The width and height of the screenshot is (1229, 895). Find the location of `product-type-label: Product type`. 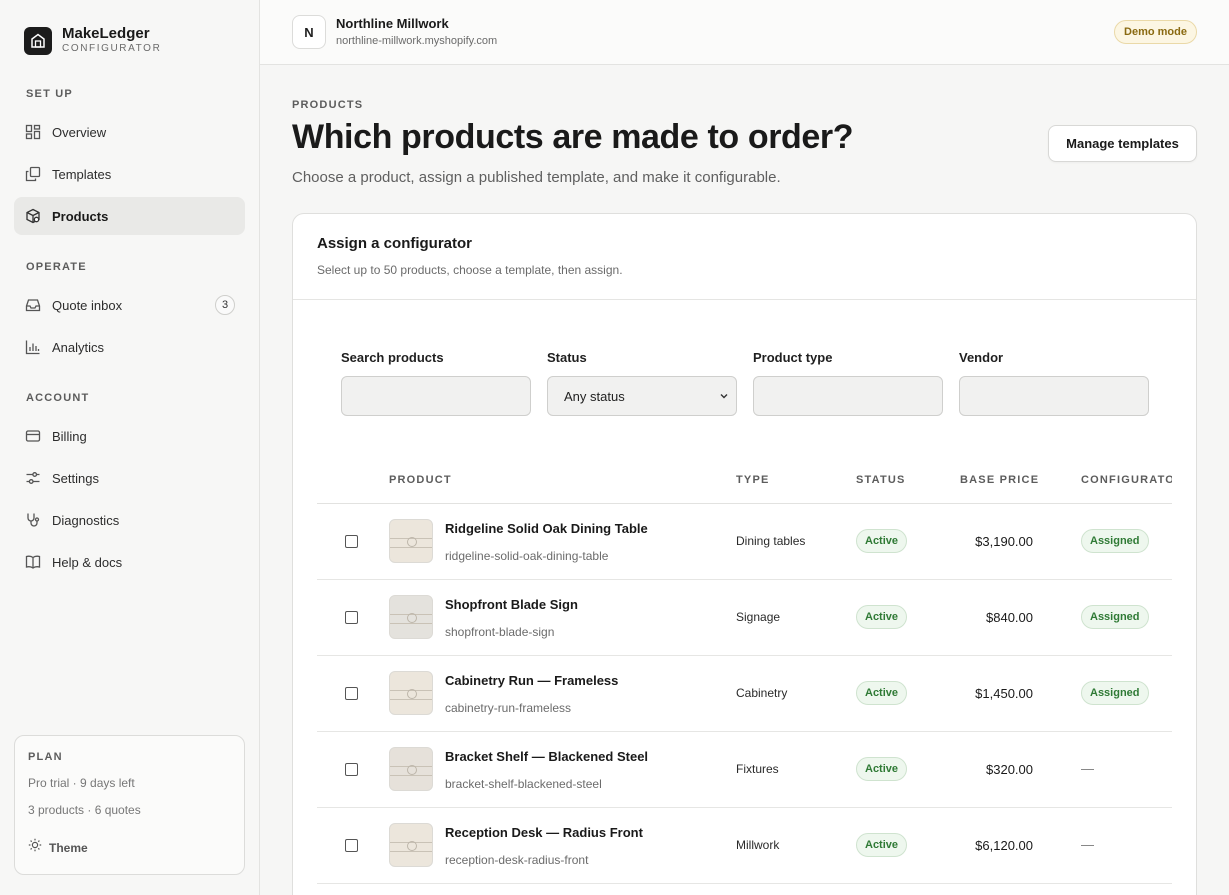

product-type-label: Product type is located at coordinates (793, 357).